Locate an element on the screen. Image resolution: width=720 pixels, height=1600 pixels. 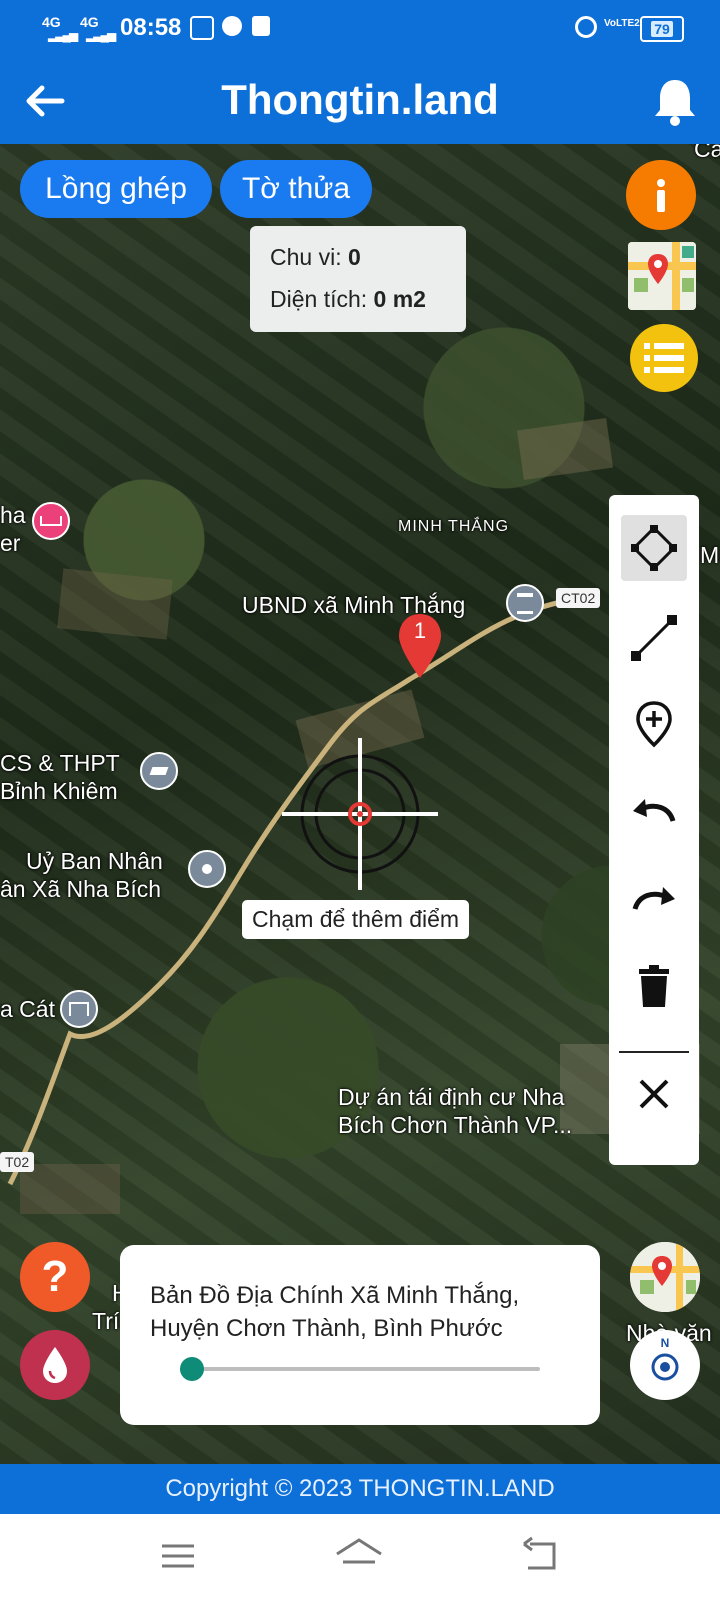
notifications-button is located at coordinates (675, 101).